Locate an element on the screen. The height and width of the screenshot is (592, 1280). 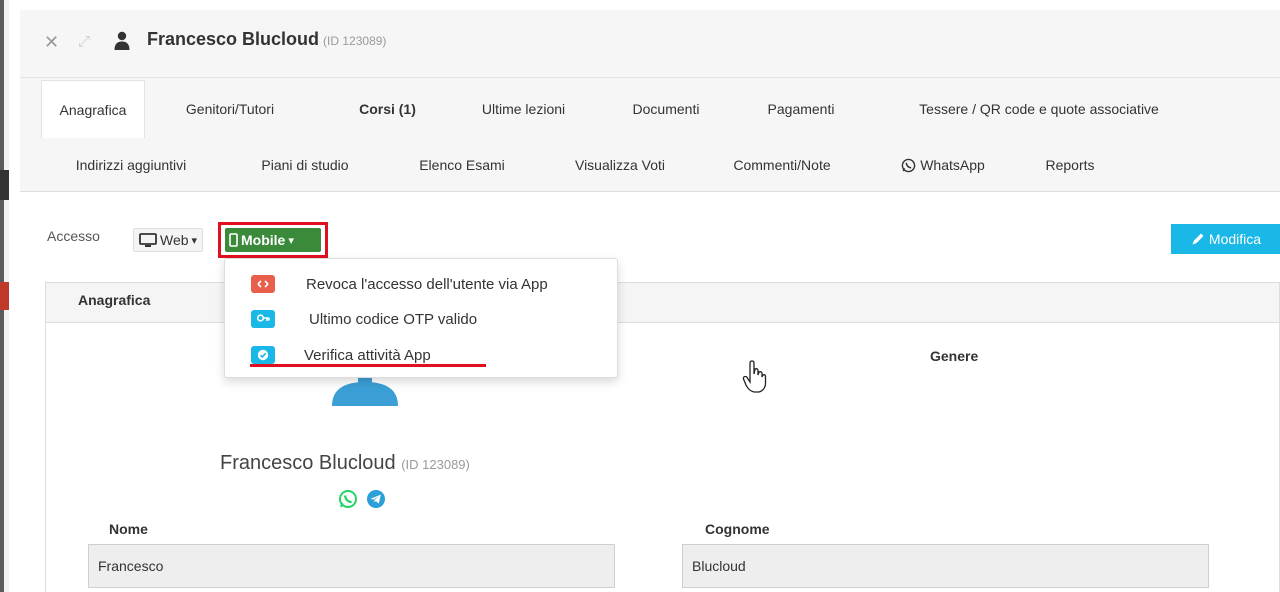
expand-icon: ⤢ is located at coordinates (86, 42).